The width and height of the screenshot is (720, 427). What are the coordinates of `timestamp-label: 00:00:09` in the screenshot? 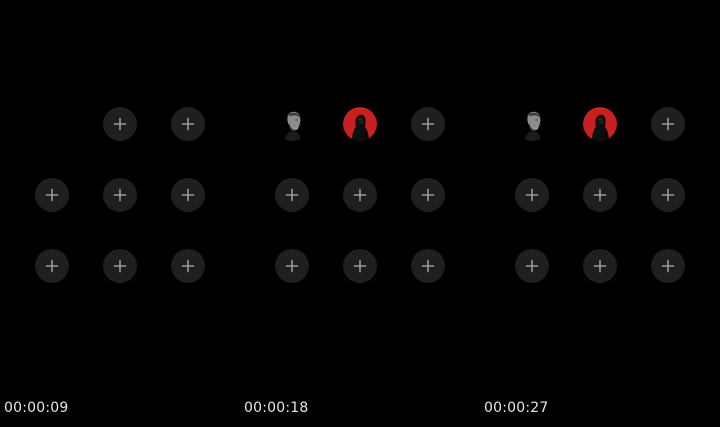 It's located at (36, 408).